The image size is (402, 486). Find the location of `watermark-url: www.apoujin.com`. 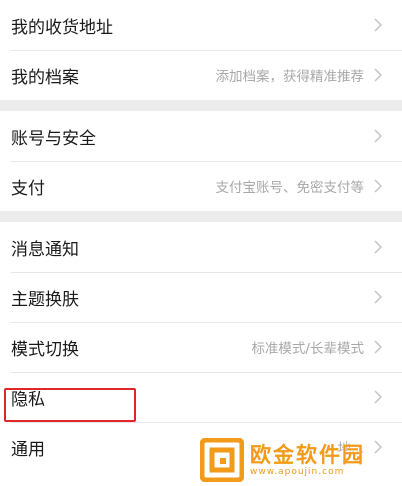

watermark-url: www.apoujin.com is located at coordinates (297, 472).